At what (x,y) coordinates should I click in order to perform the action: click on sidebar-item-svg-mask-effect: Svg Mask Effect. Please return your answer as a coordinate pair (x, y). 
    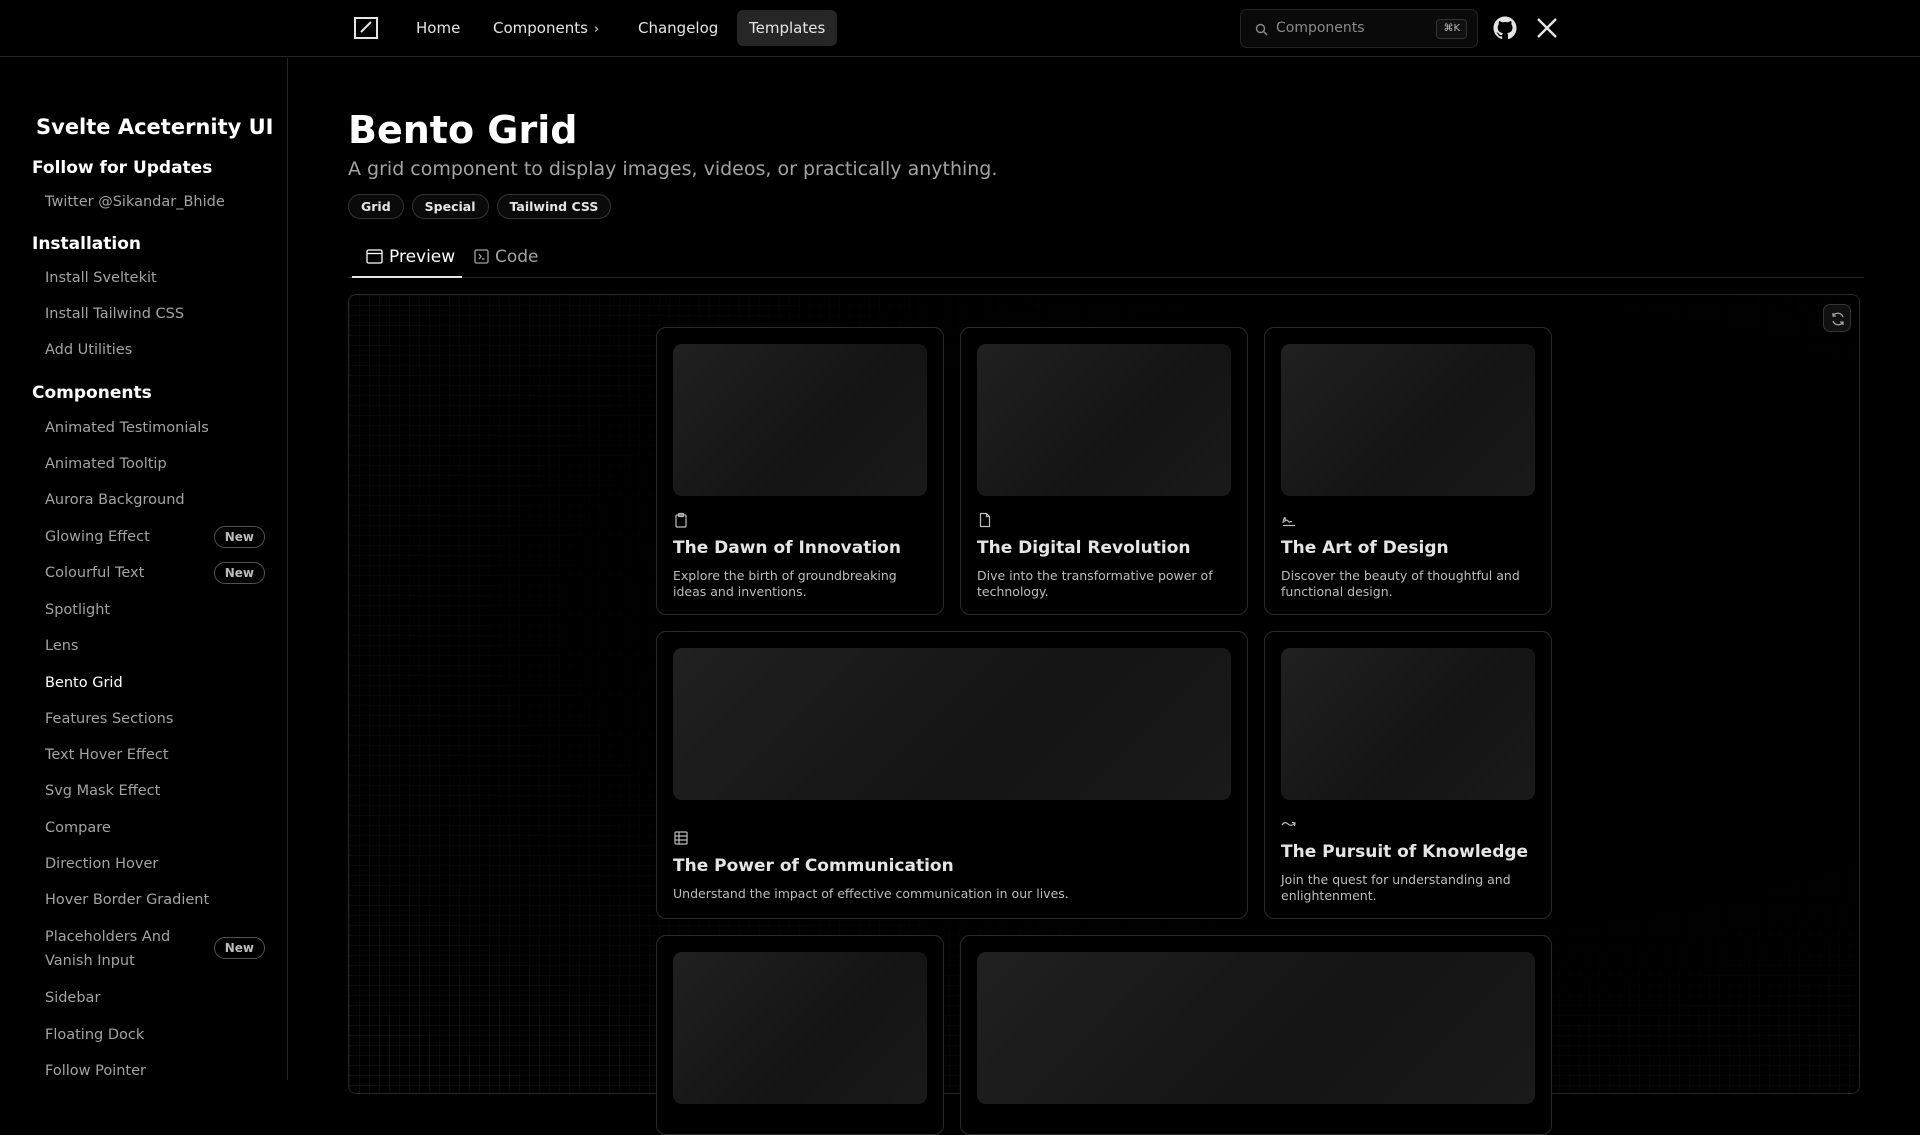
    Looking at the image, I should click on (155, 791).